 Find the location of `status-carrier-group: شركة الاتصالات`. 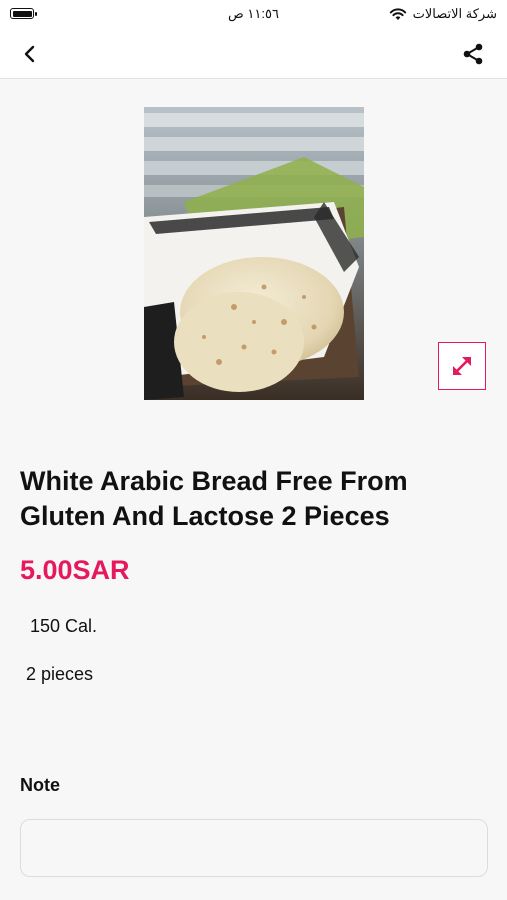

status-carrier-group: شركة الاتصالات is located at coordinates (443, 14).